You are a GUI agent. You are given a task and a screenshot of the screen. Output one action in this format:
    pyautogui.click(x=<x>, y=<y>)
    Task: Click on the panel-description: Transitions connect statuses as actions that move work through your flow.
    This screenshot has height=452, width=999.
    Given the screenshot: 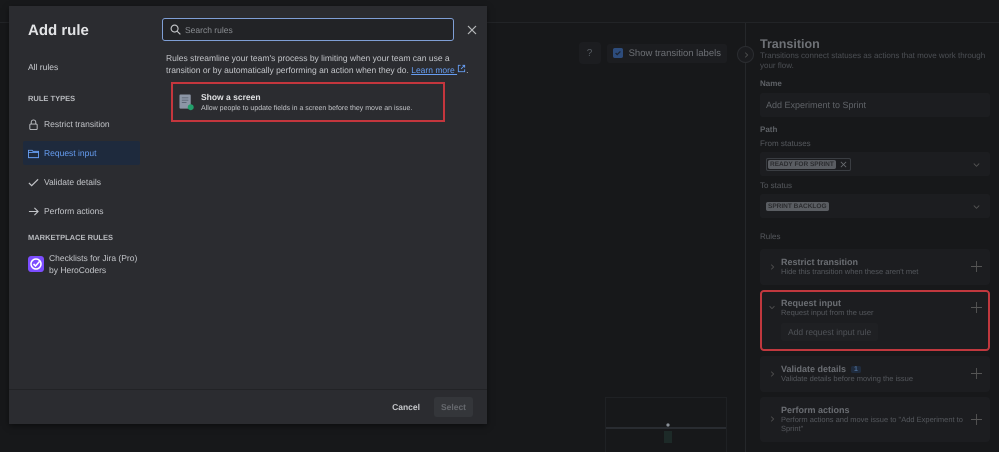 What is the action you would take?
    pyautogui.click(x=873, y=61)
    